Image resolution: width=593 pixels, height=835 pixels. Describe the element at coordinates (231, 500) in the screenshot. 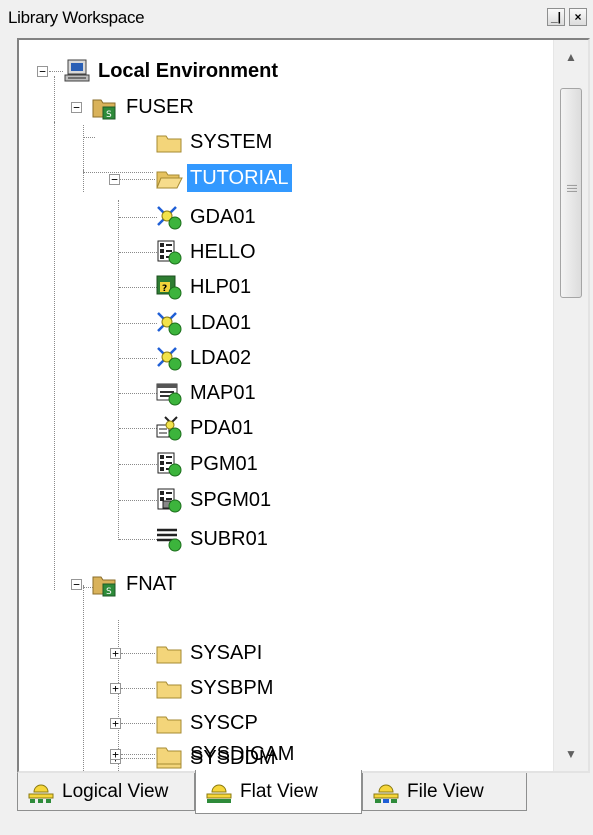

I see `tree-node-label: SPGM01` at that location.